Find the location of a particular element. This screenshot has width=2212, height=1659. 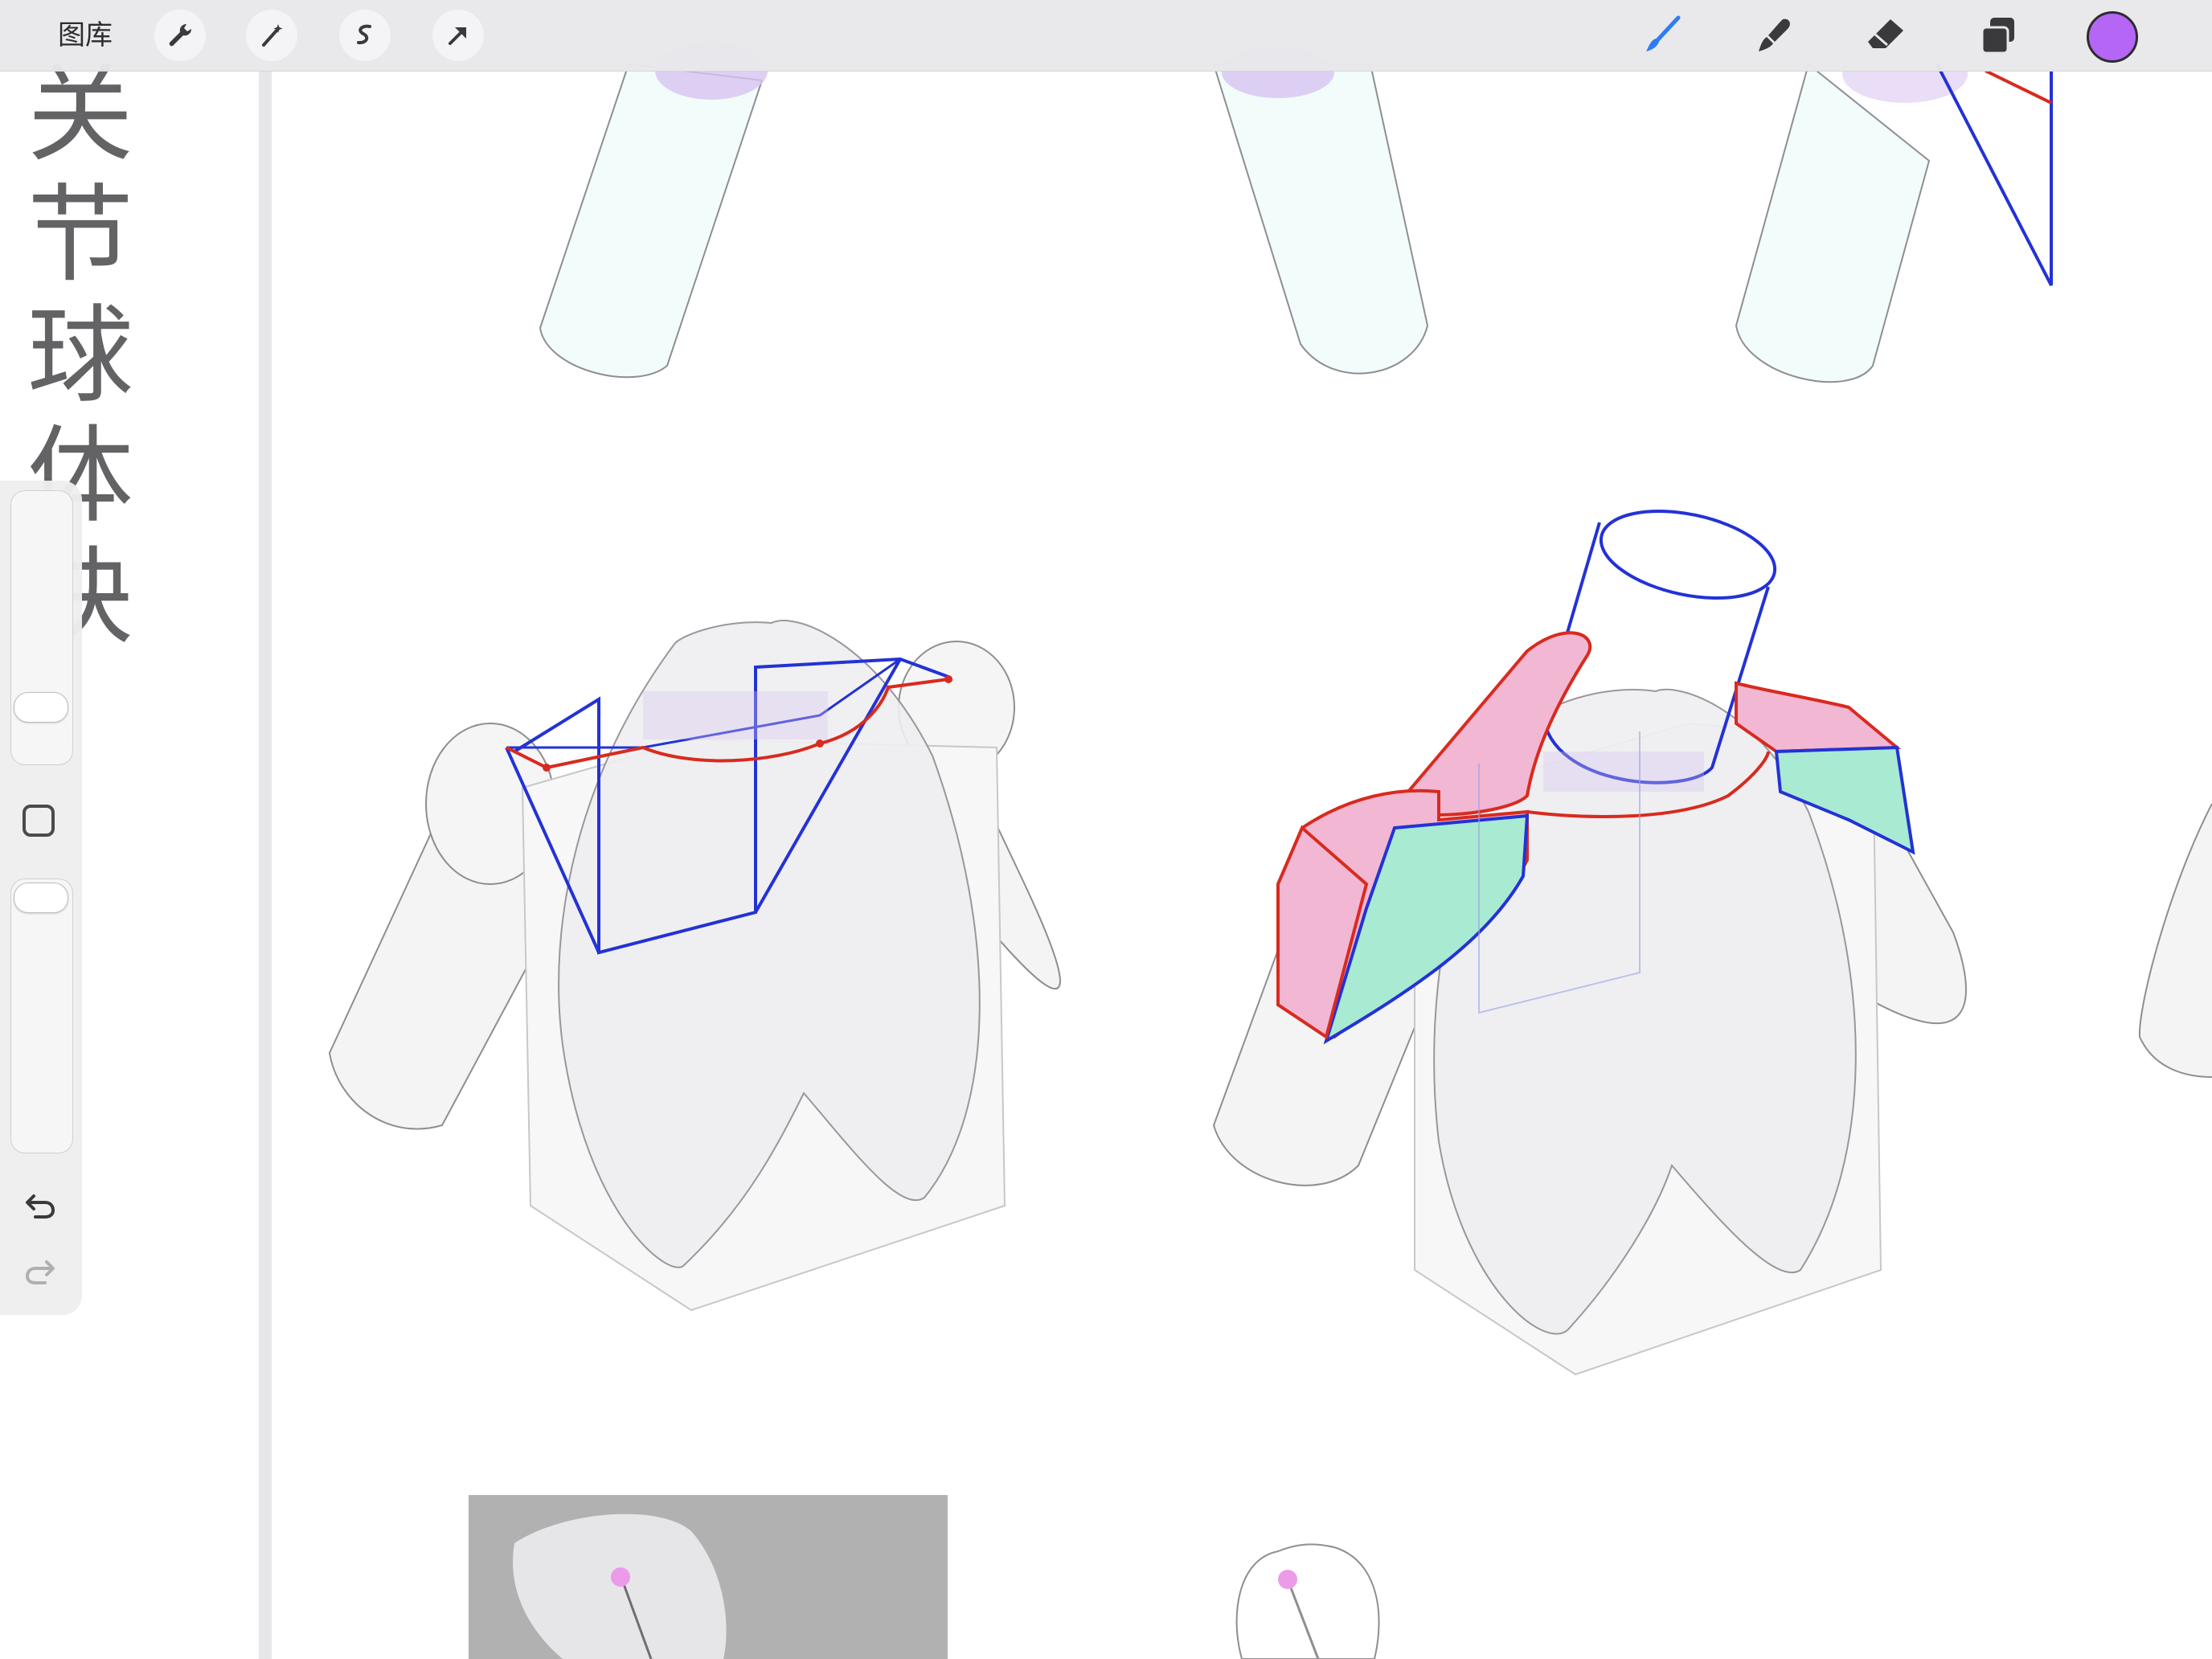

smudge-button is located at coordinates (1773, 35).